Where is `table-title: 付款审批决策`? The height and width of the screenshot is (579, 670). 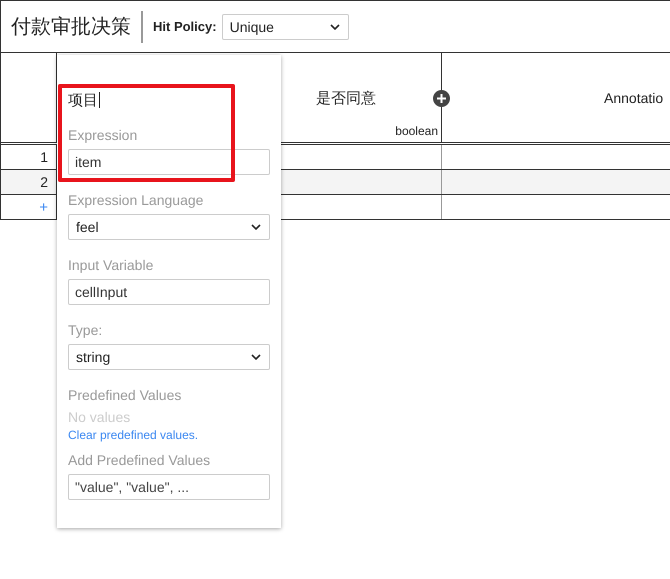 table-title: 付款审批决策 is located at coordinates (71, 26).